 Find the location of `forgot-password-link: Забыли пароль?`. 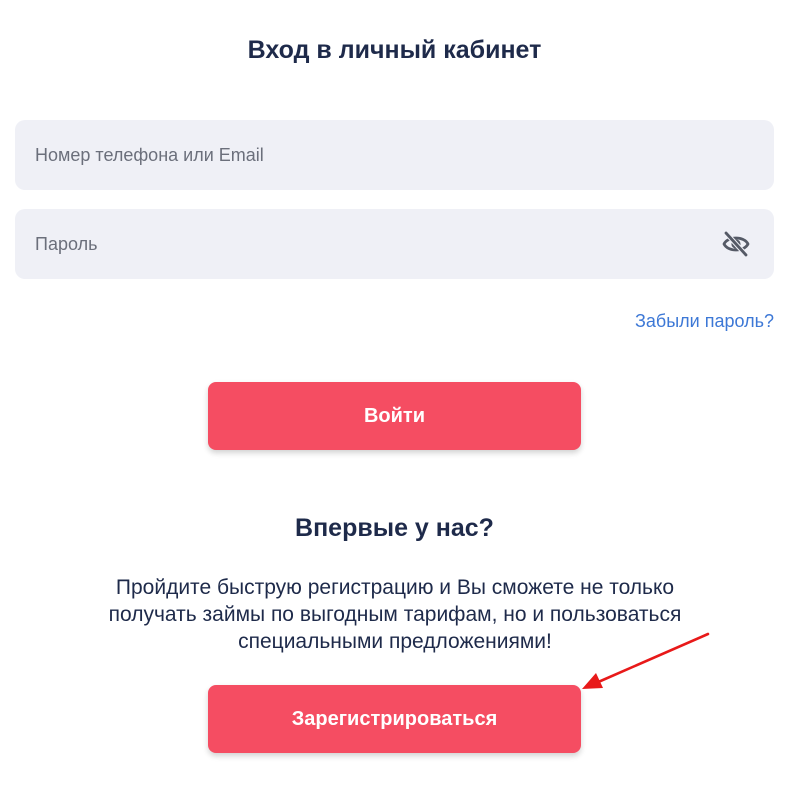

forgot-password-link: Забыли пароль? is located at coordinates (704, 321).